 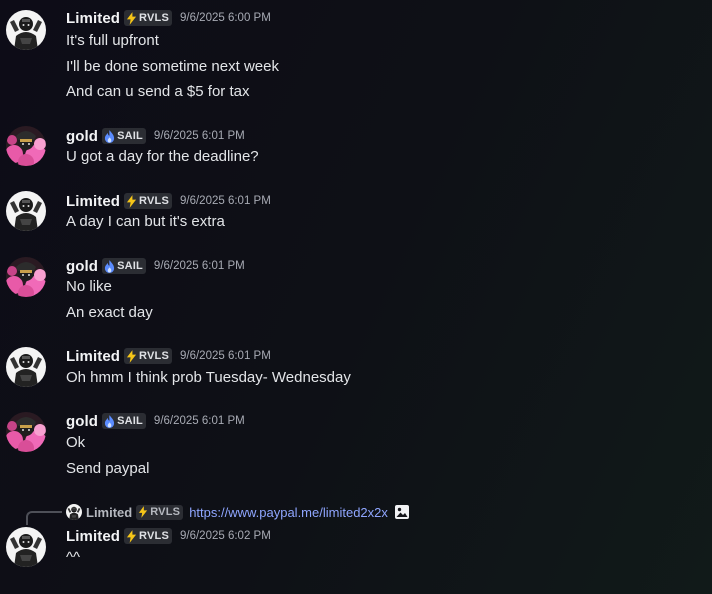 I want to click on message-text: ^^, so click(x=73, y=557).